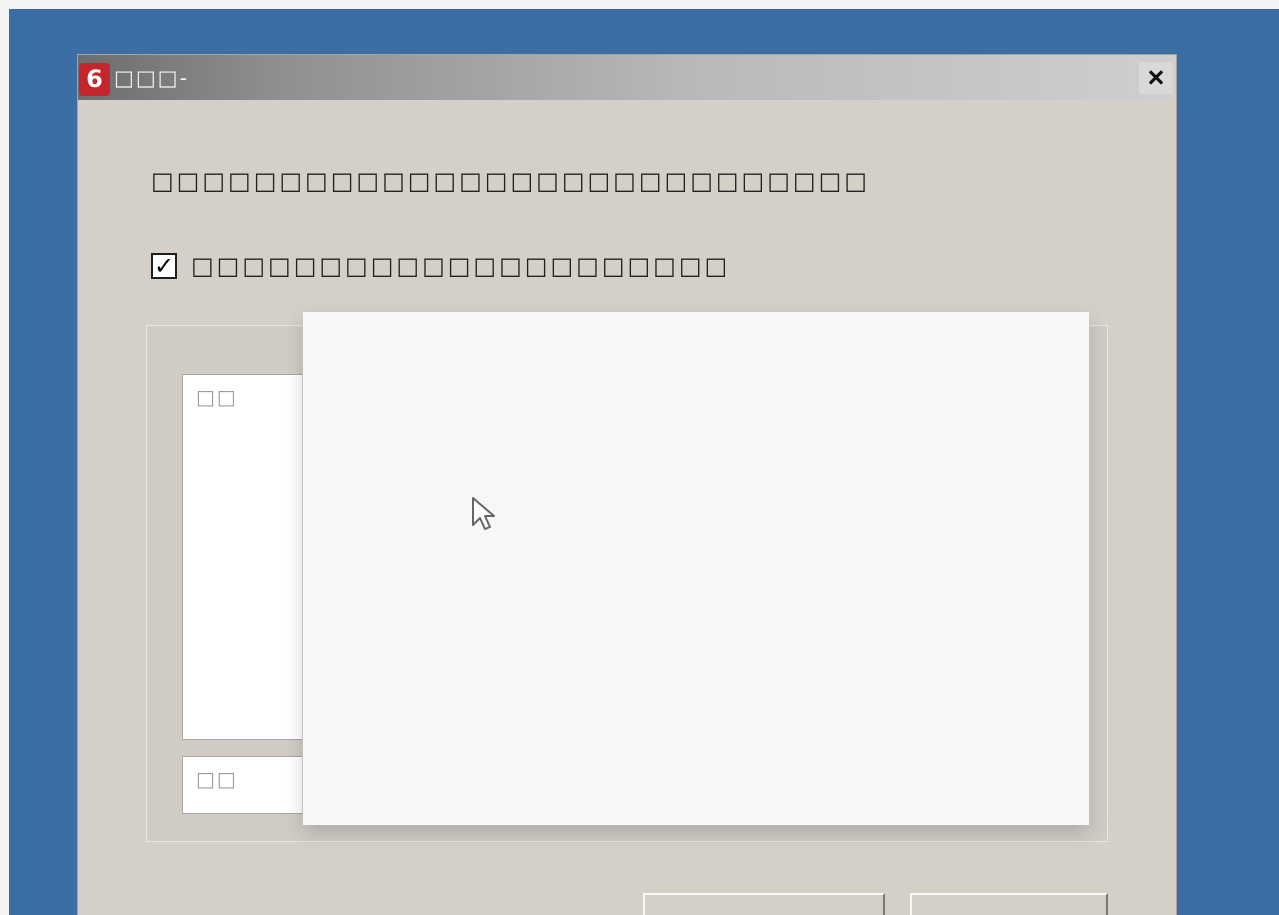 The height and width of the screenshot is (915, 1279). What do you see at coordinates (461, 266) in the screenshot?
I see `checkbox-label: □□□□□□□□□□□□□□□□□□□□□` at bounding box center [461, 266].